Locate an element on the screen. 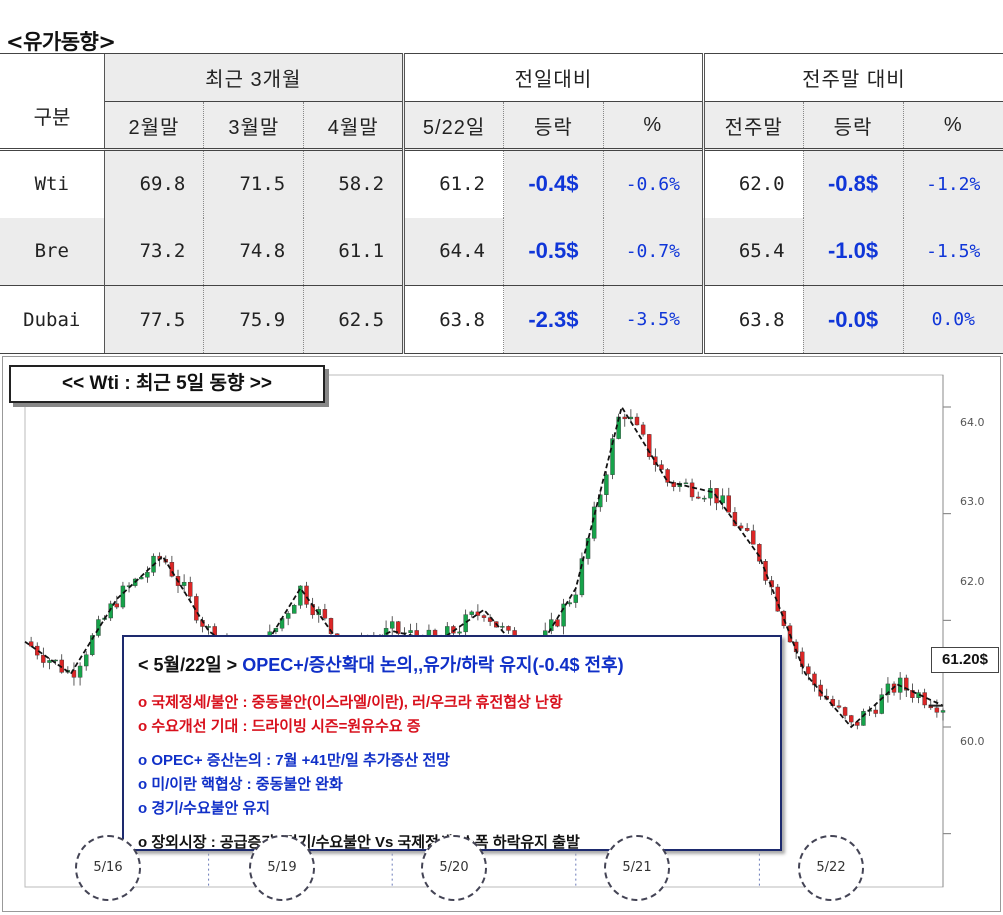 Image resolution: width=1003 pixels, height=915 pixels. commentary-line-iran: o 미/이란 핵협상 : 중동불안 완화 is located at coordinates (240, 784).